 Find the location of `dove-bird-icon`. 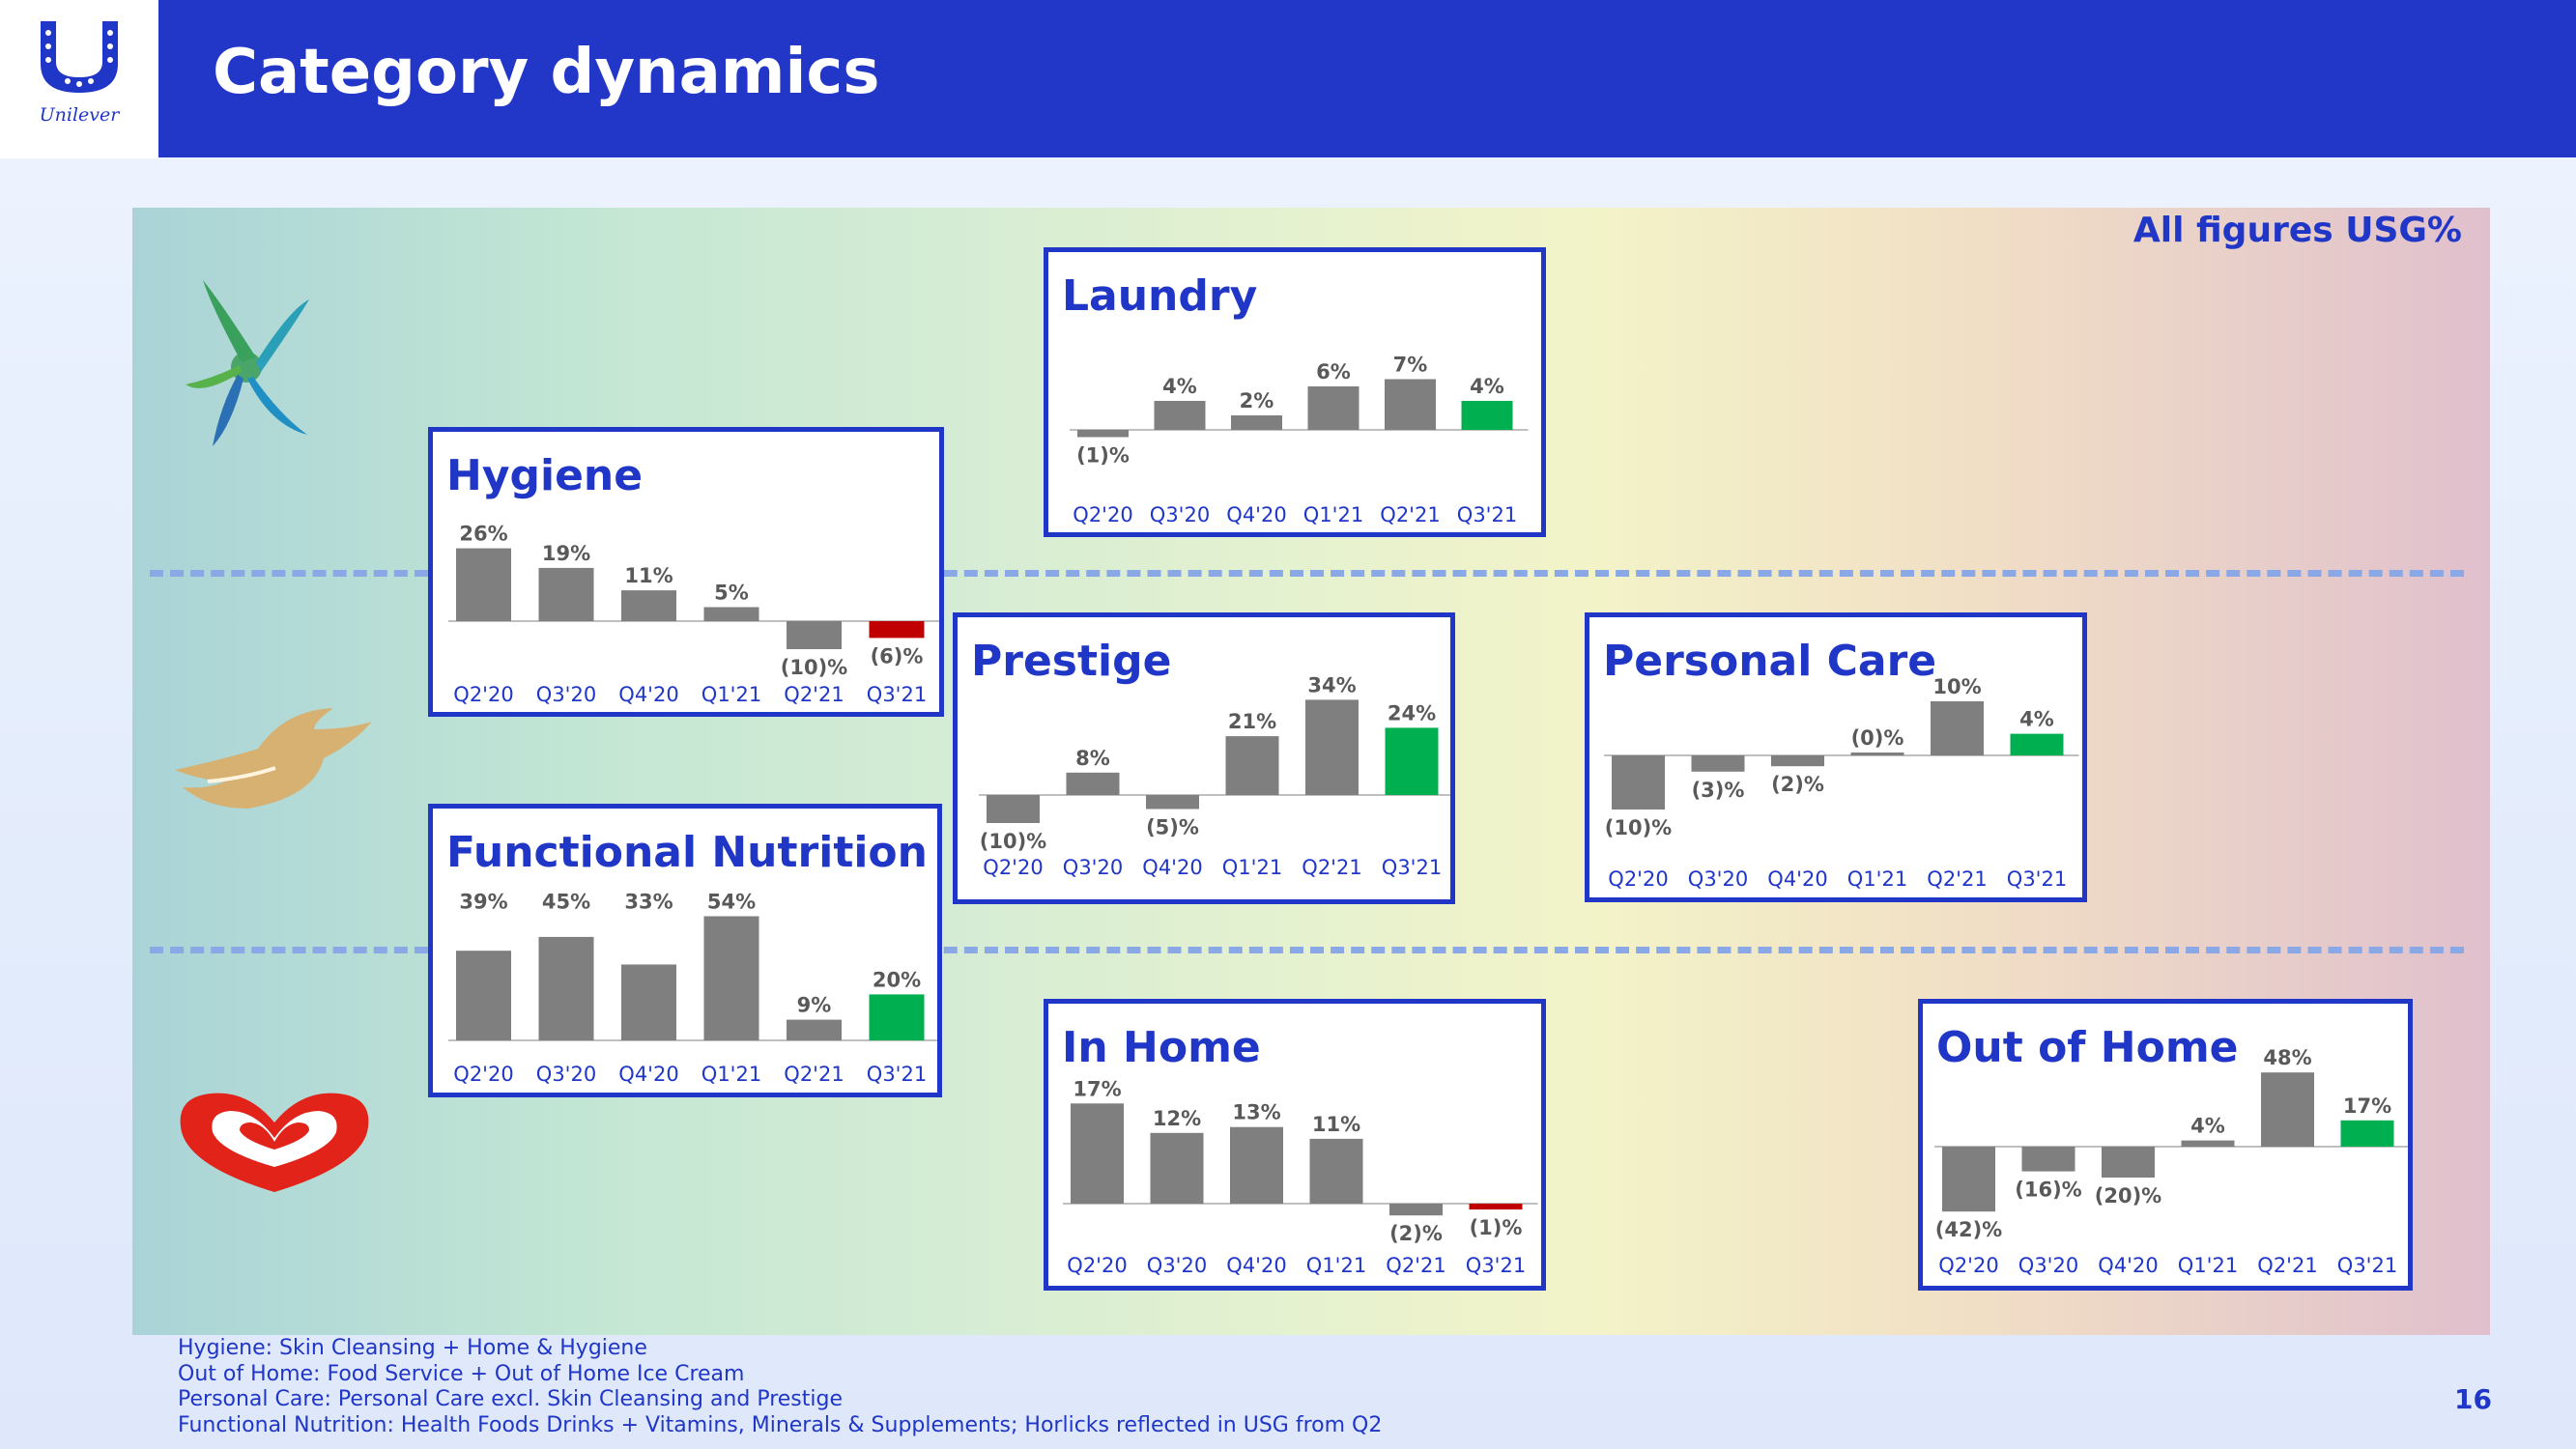

dove-bird-icon is located at coordinates (274, 758).